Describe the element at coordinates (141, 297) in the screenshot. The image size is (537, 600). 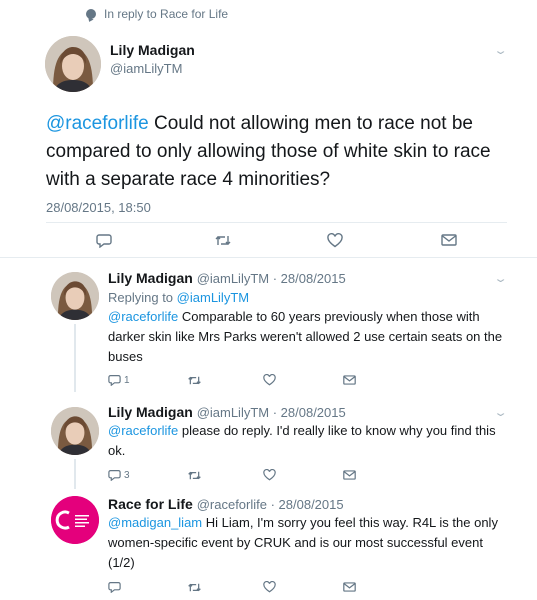
I see `replying-to-prefix: Replying to` at that location.